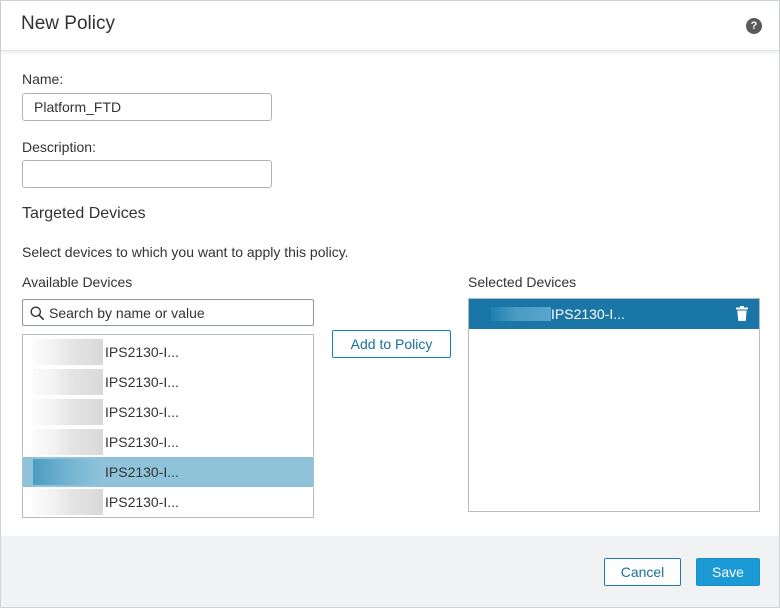 The height and width of the screenshot is (608, 780). I want to click on targeted-devices-title: Targeted Devices, so click(84, 213).